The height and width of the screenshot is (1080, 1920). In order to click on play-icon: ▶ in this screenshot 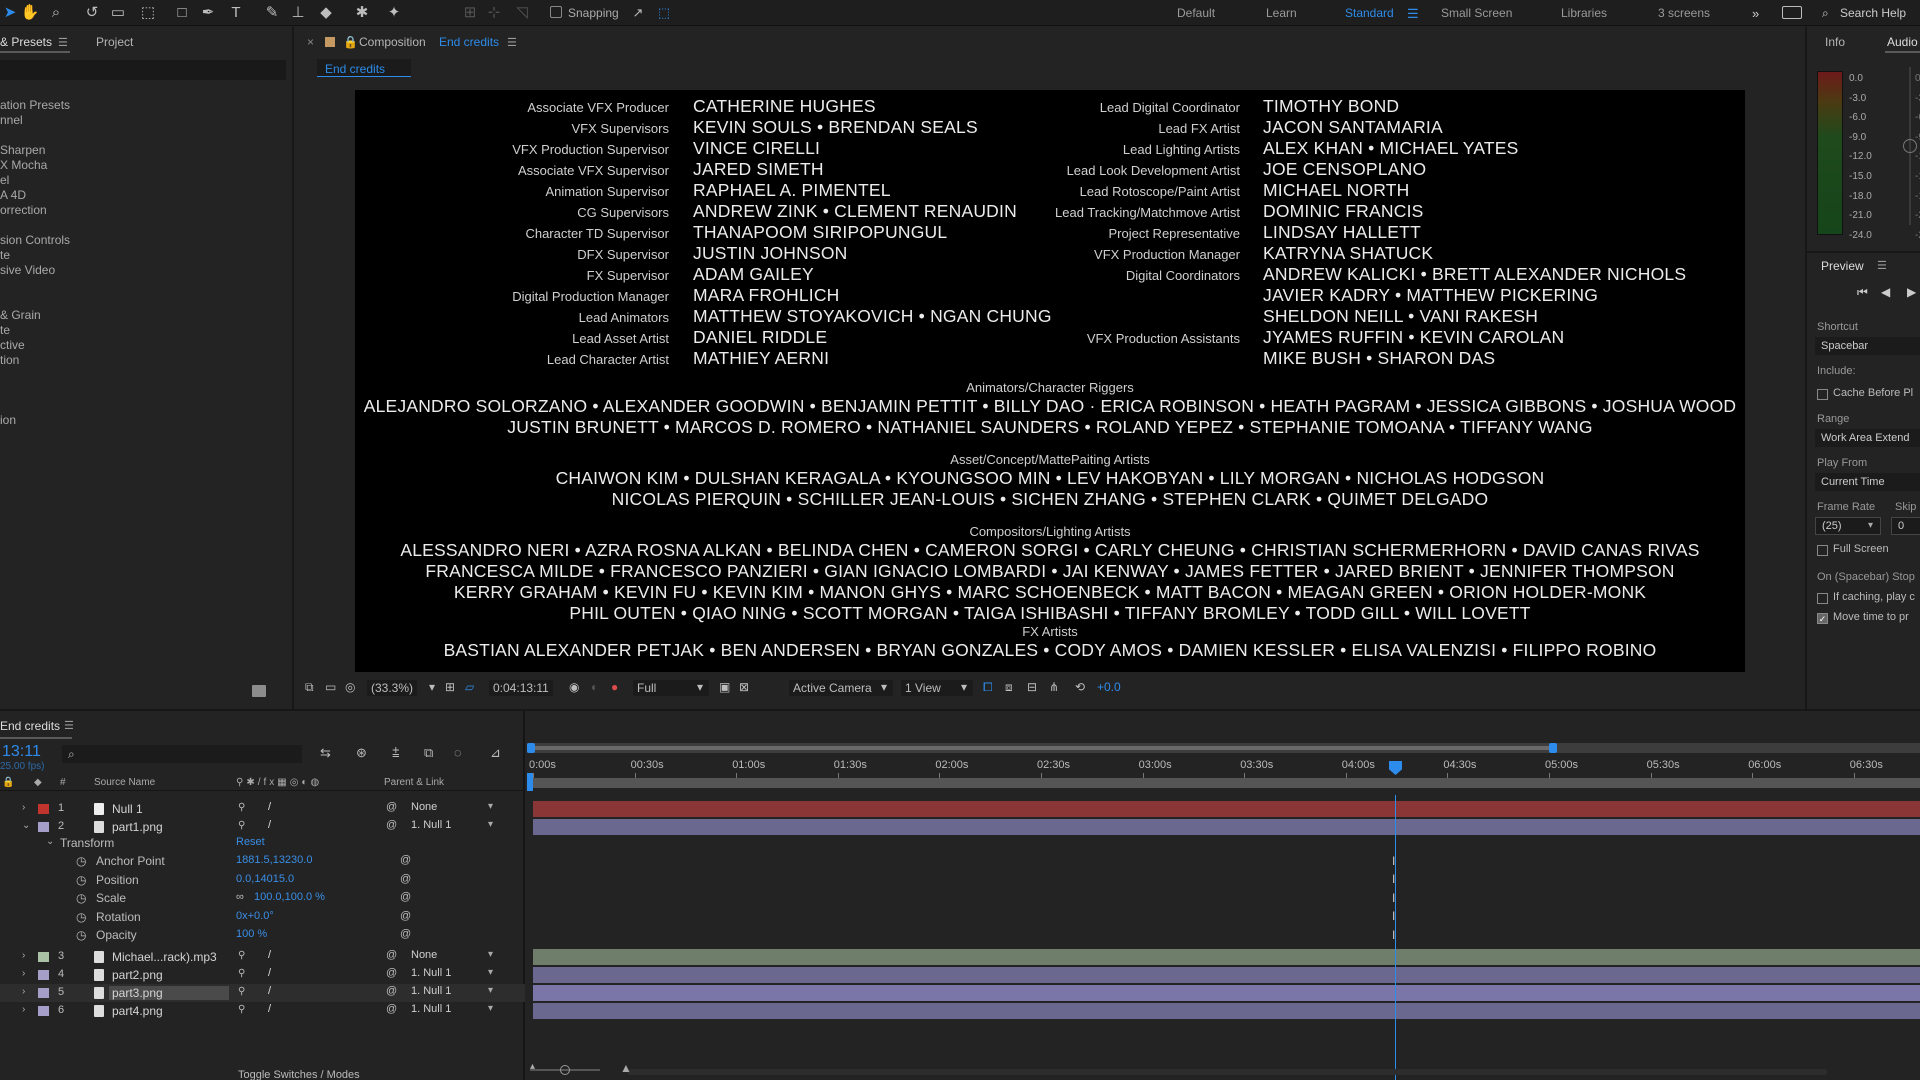, I will do `click(1911, 292)`.